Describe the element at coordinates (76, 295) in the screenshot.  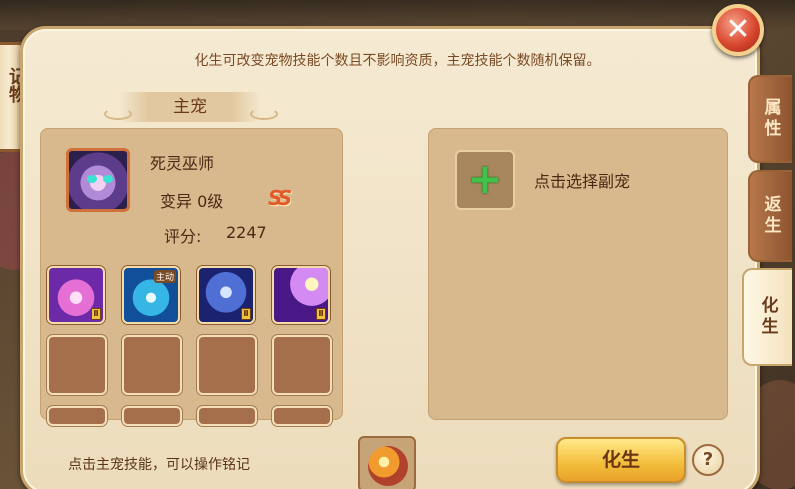
I see `skill-slot-1-pink-wings-icon: Ⅱ` at that location.